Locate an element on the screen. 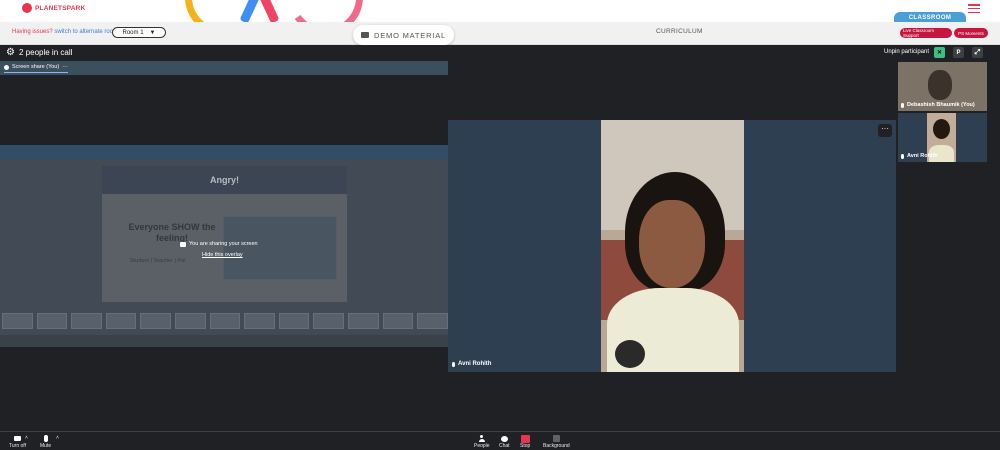  shared-app-statusbar is located at coordinates (224, 341).